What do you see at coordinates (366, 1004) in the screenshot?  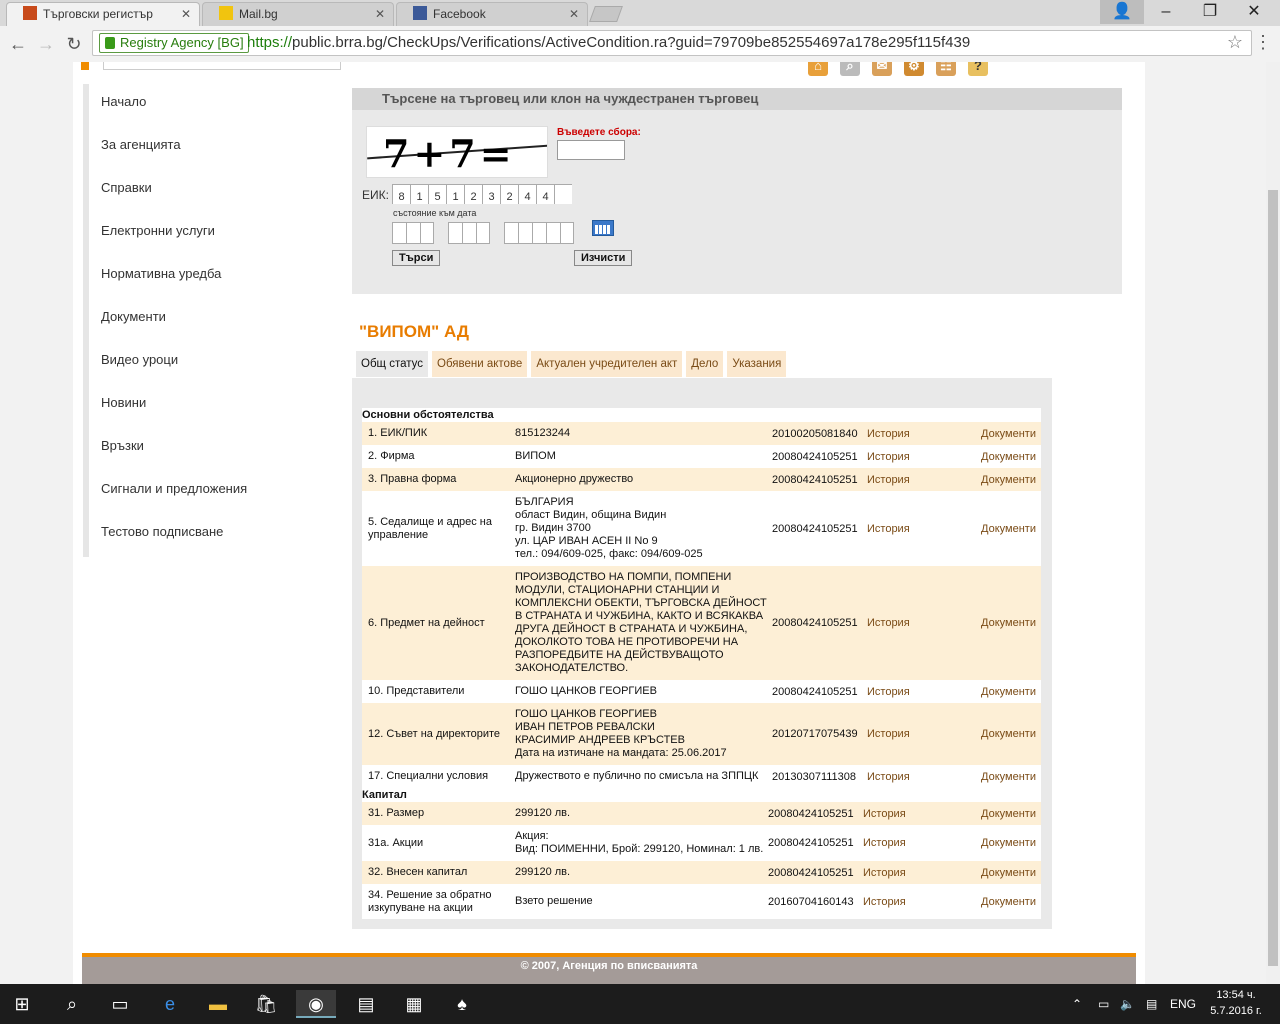 I see `app-icon: ▤` at bounding box center [366, 1004].